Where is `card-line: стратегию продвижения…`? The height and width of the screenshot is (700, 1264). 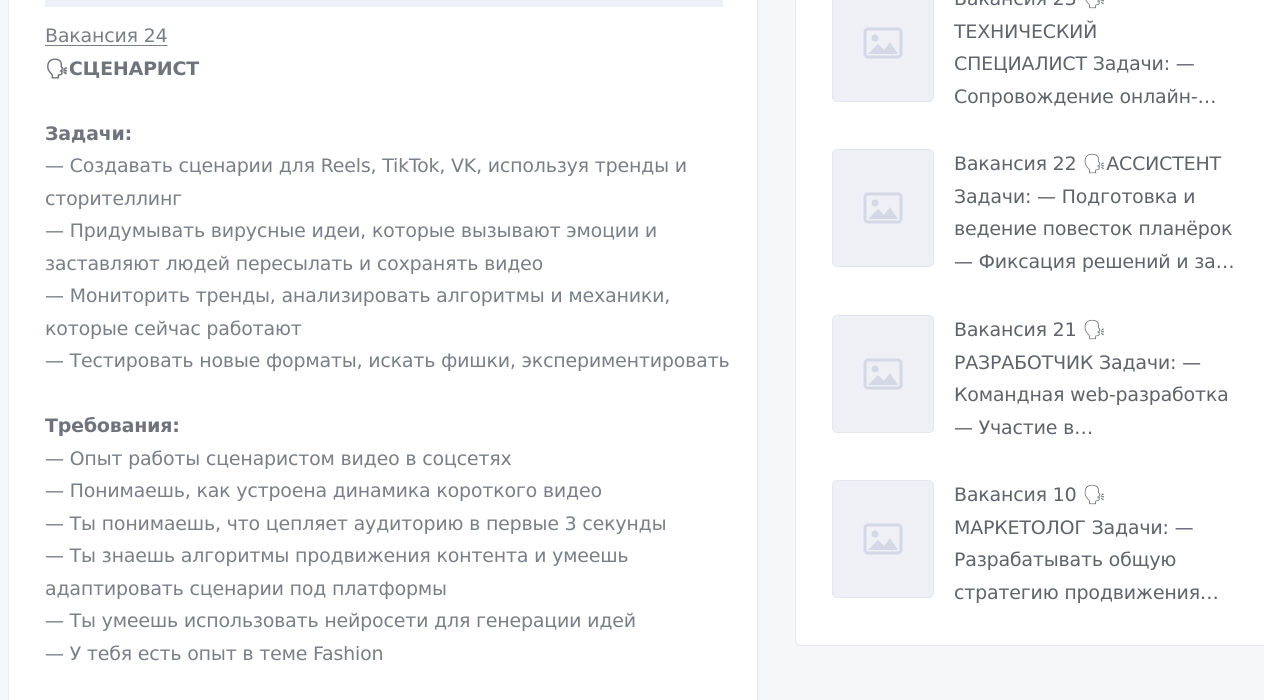 card-line: стратегию продвижения… is located at coordinates (1086, 592).